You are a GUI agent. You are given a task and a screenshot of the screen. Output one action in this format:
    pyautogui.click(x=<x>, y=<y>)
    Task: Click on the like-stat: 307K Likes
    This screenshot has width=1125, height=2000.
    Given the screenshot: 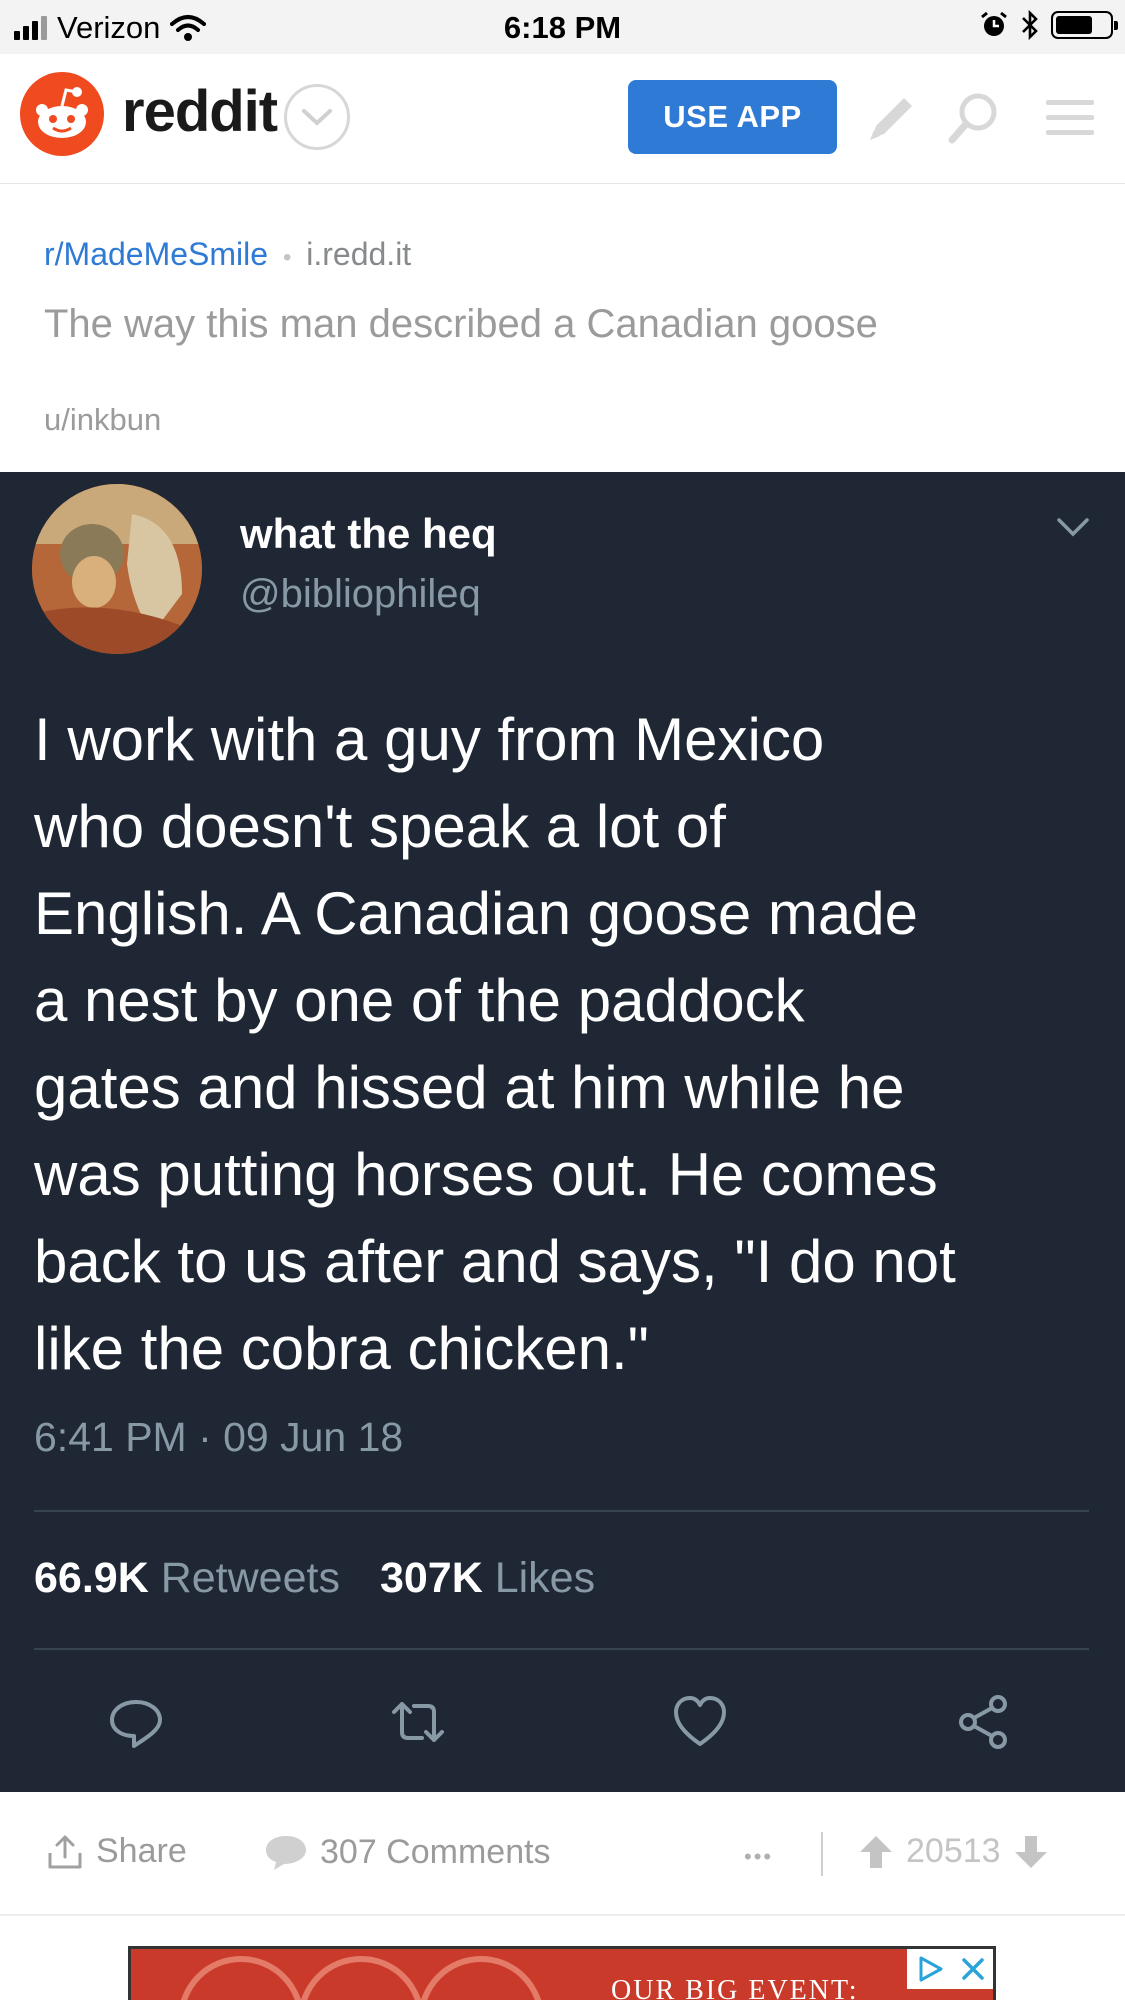 What is the action you would take?
    pyautogui.click(x=487, y=1578)
    